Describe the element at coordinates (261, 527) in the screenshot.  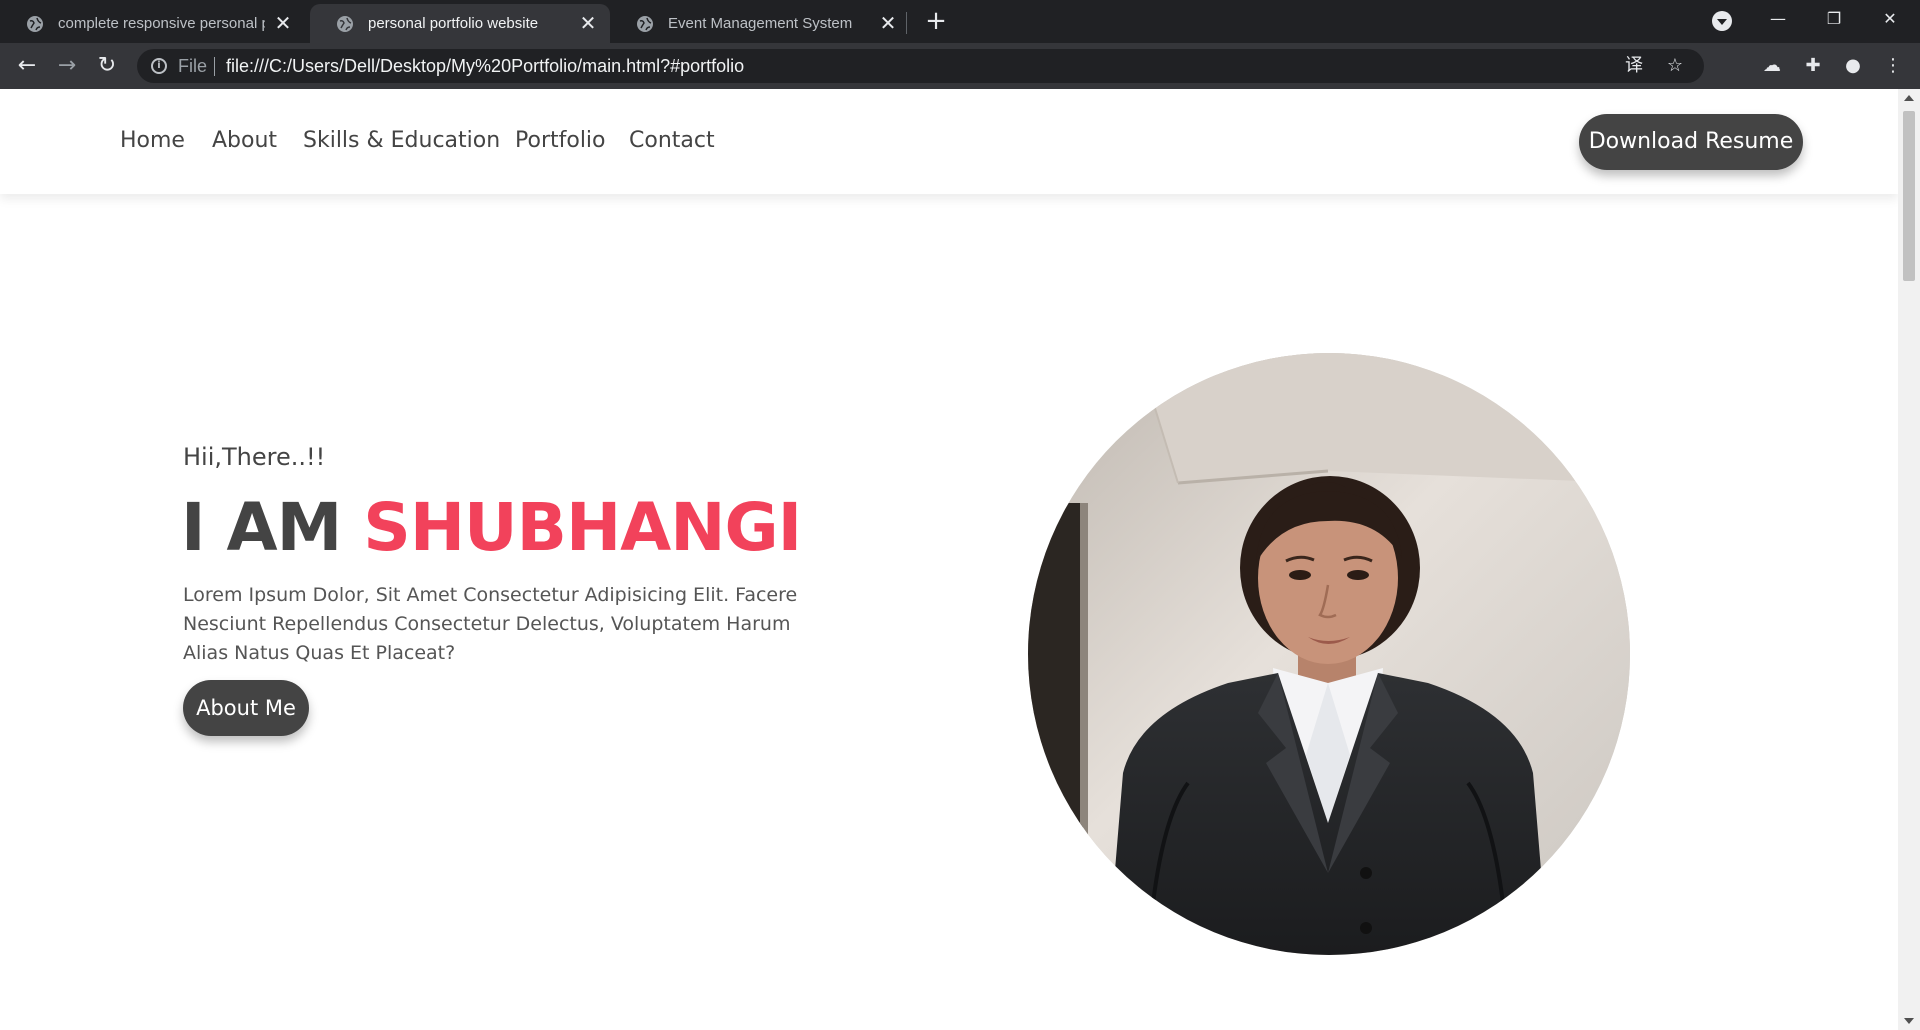
I see `hero-title-prefix: I AM` at that location.